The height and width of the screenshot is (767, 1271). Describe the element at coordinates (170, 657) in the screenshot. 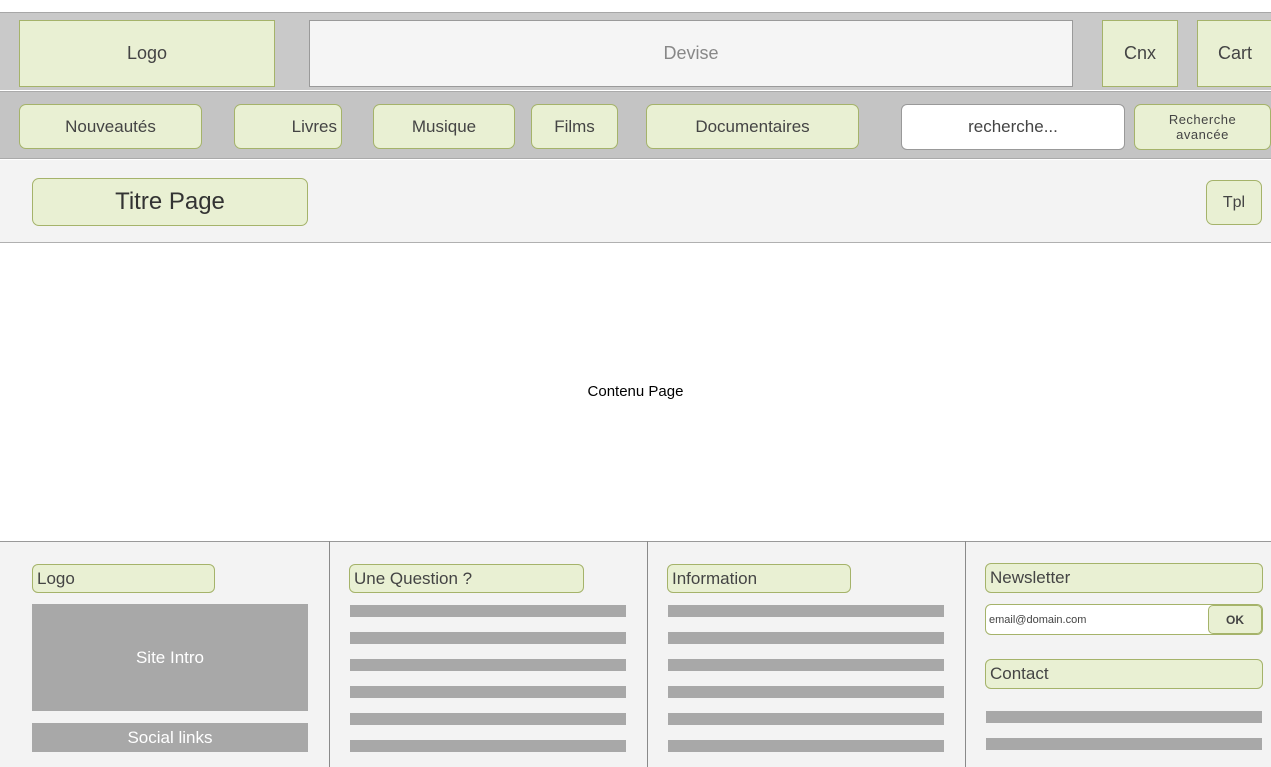

I see `site-intro-block: Site Intro` at that location.